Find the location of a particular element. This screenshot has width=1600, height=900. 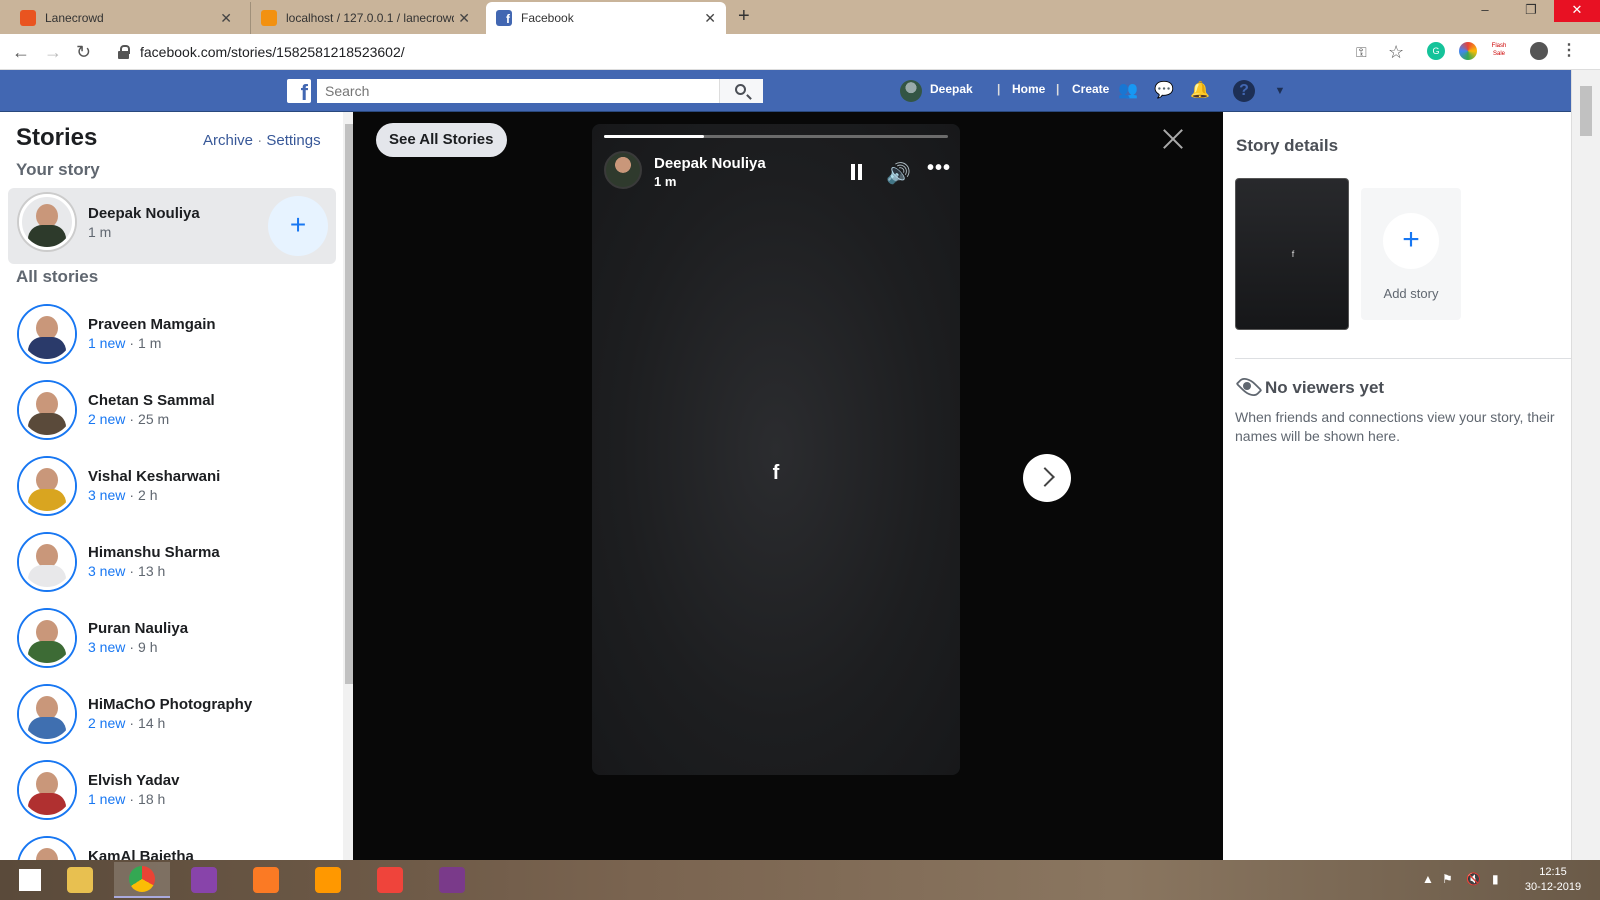

windows-start-icon is located at coordinates (30, 880).